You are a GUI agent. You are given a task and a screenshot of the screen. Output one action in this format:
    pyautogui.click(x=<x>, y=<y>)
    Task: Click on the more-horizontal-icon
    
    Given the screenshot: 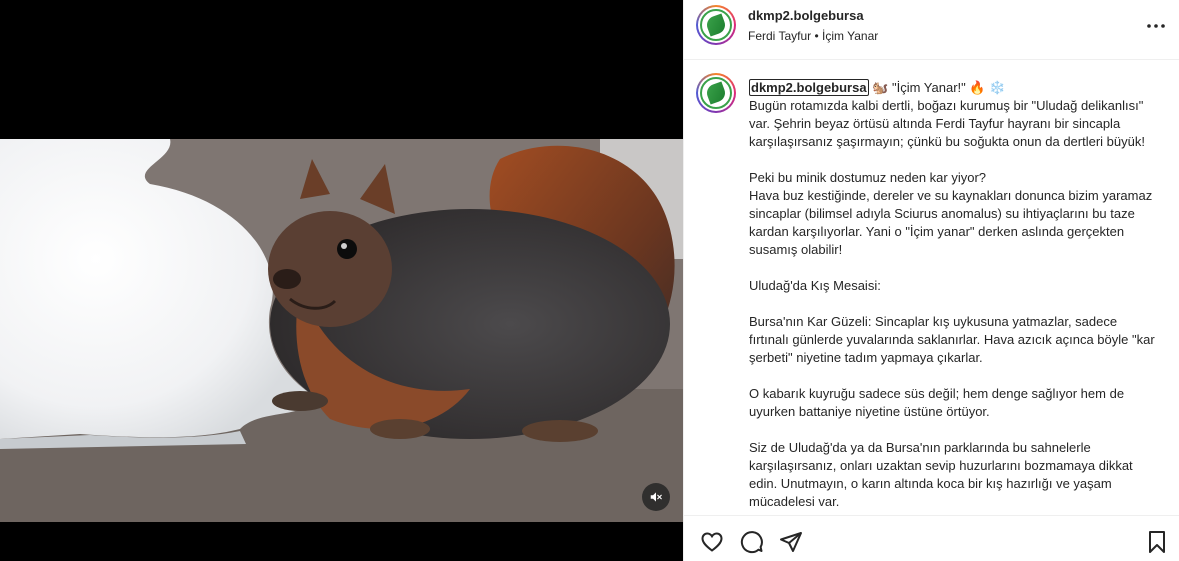 What is the action you would take?
    pyautogui.click(x=1156, y=26)
    